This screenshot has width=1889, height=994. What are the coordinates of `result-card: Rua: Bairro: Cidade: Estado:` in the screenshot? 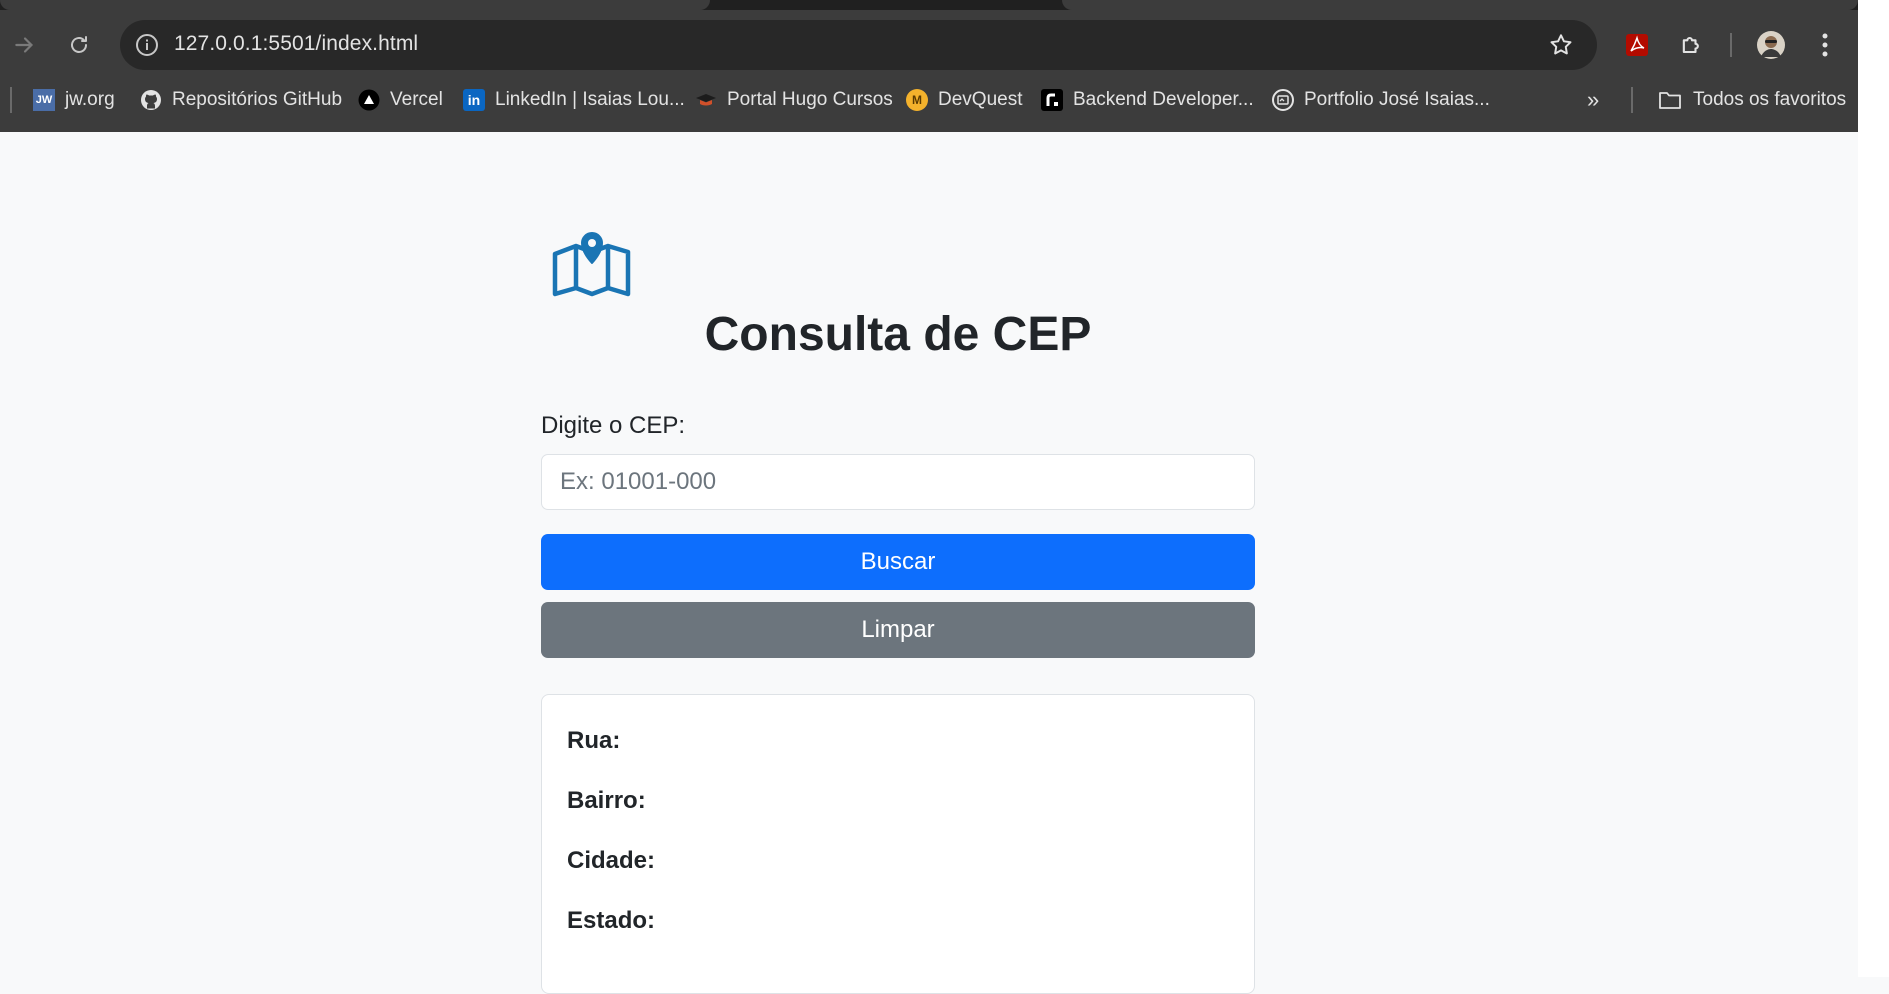 It's located at (898, 844).